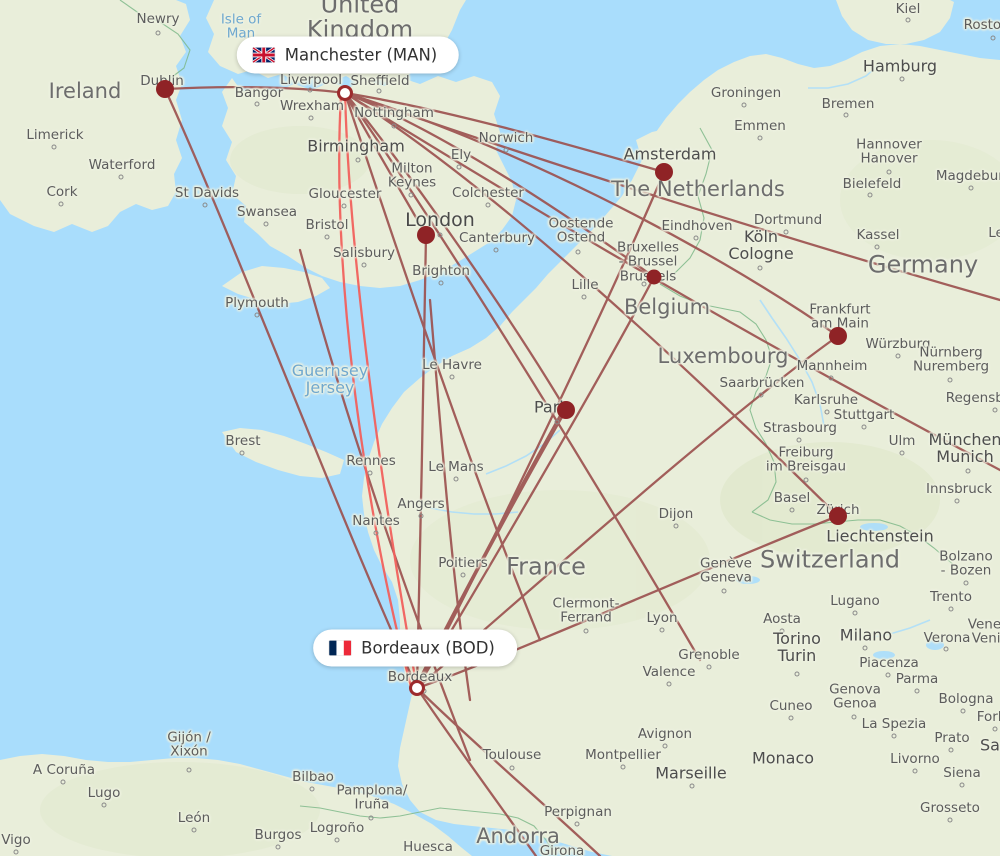 The height and width of the screenshot is (856, 1000). Describe the element at coordinates (345, 93) in the screenshot. I see `airport-node-manchester` at that location.